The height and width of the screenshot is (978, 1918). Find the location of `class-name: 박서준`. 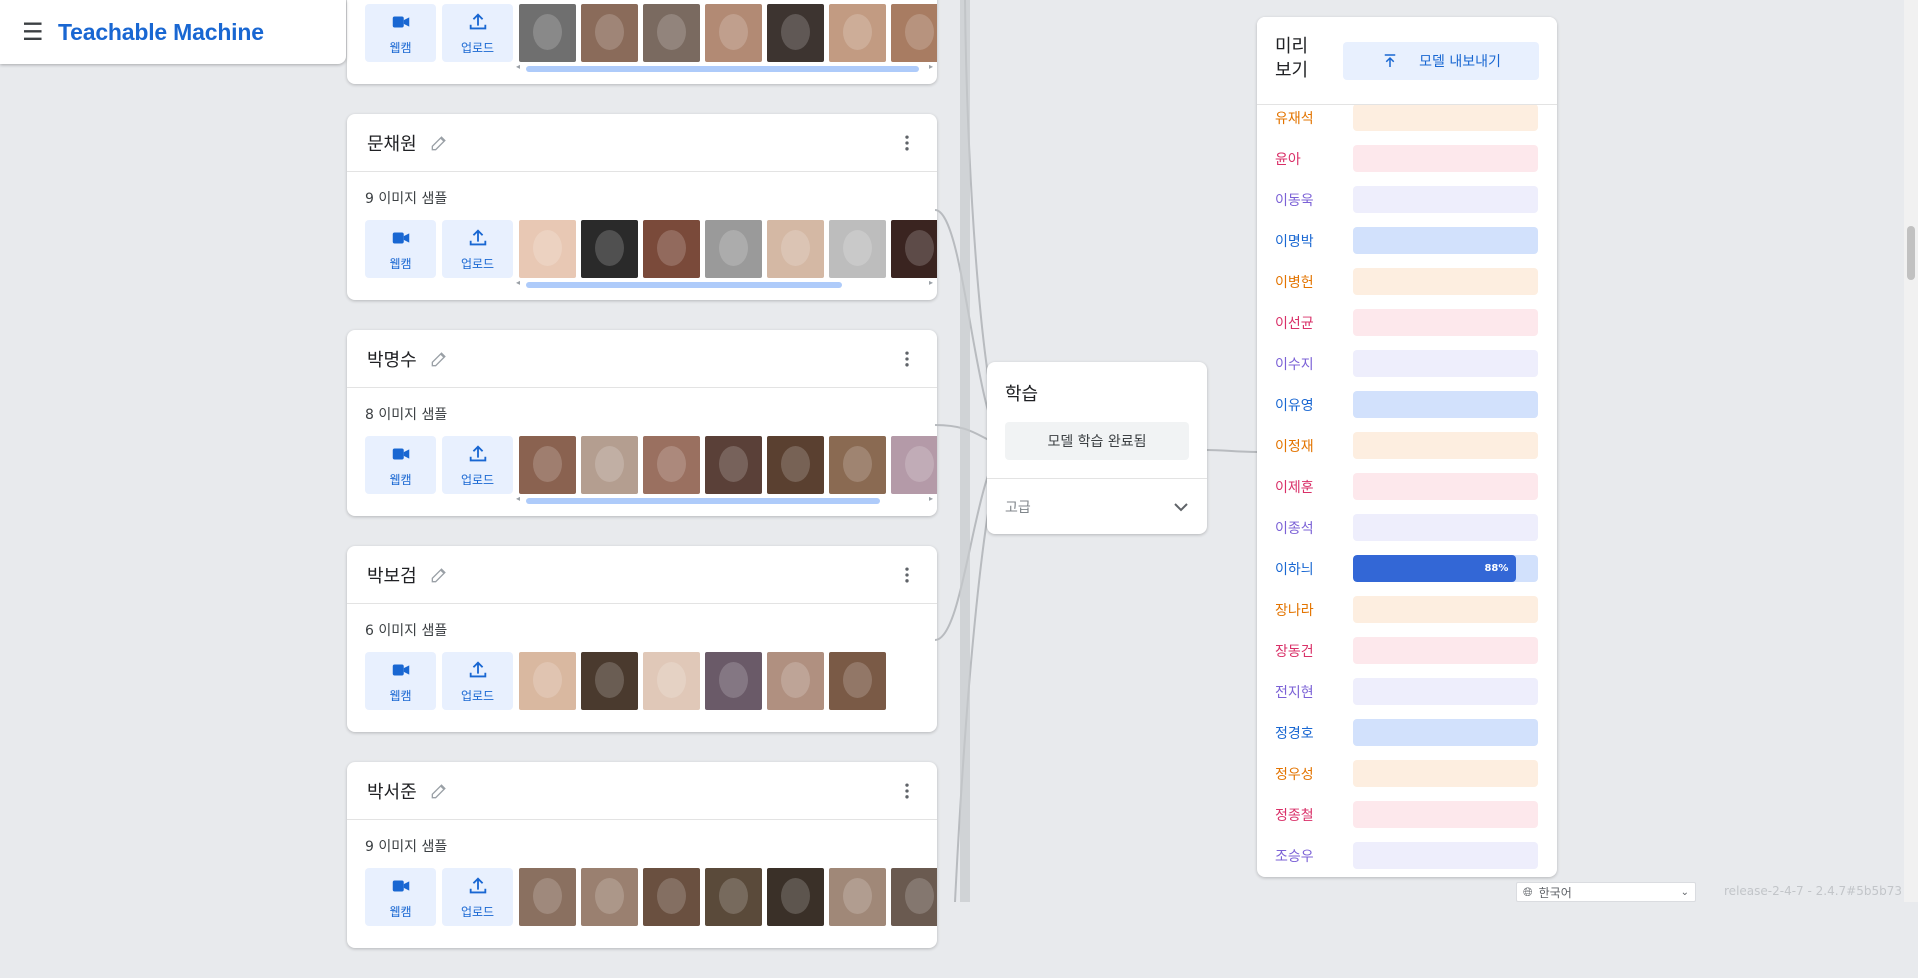

class-name: 박서준 is located at coordinates (392, 791).